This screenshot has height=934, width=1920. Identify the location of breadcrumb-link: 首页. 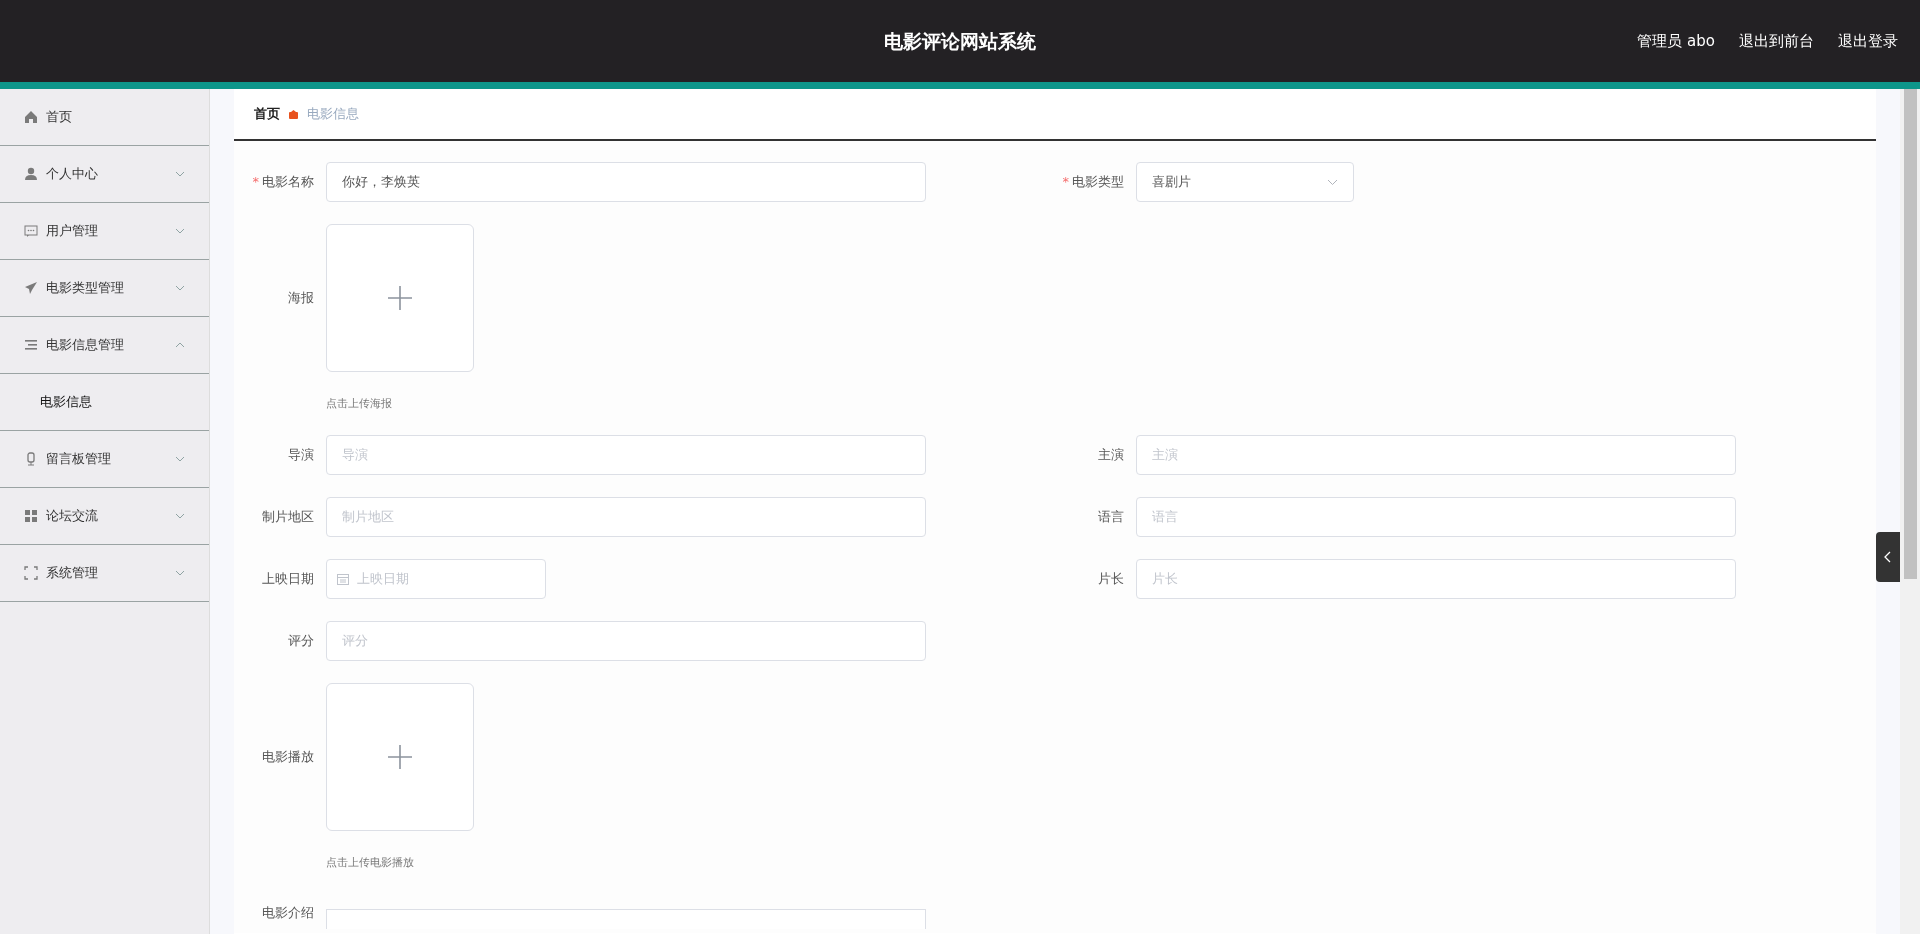
(267, 114).